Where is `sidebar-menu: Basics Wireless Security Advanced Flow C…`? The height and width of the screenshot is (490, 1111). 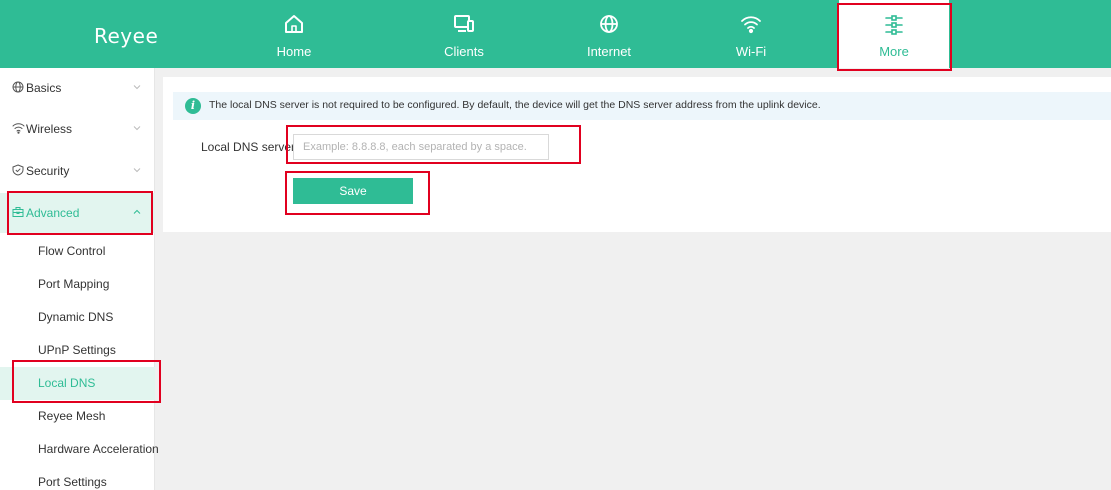 sidebar-menu: Basics Wireless Security Advanced Flow C… is located at coordinates (79, 279).